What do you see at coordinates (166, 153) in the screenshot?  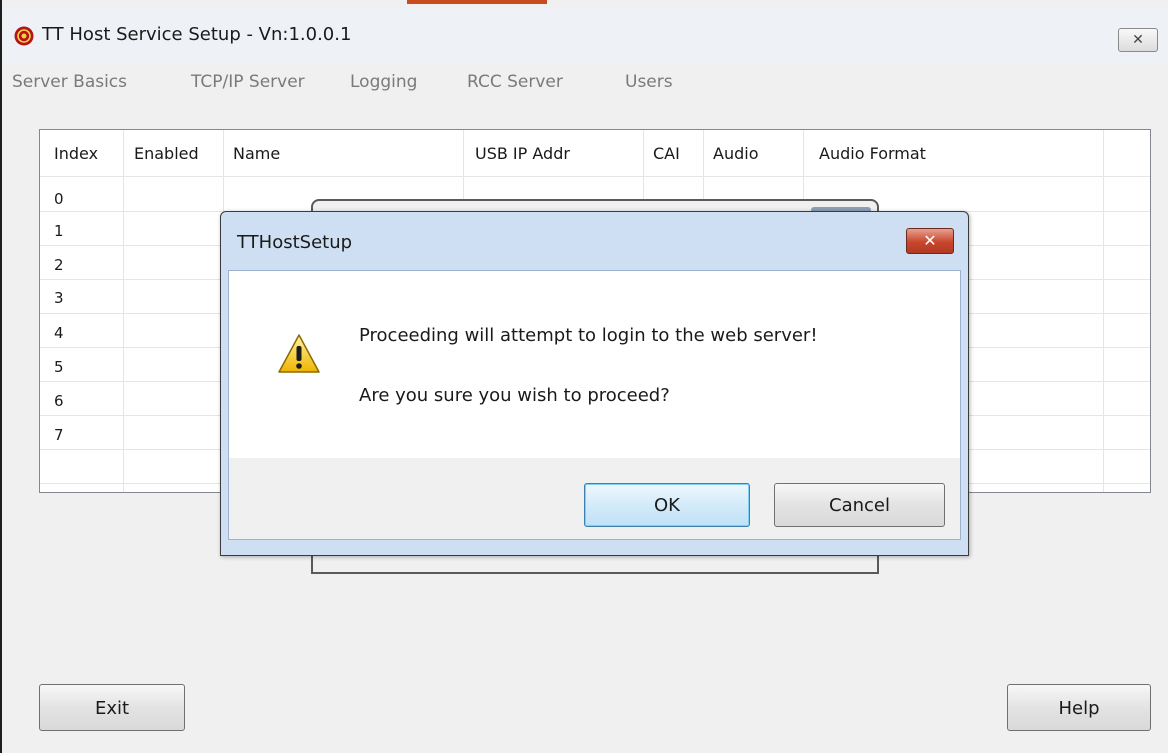 I see `col-enabled: Enabled` at bounding box center [166, 153].